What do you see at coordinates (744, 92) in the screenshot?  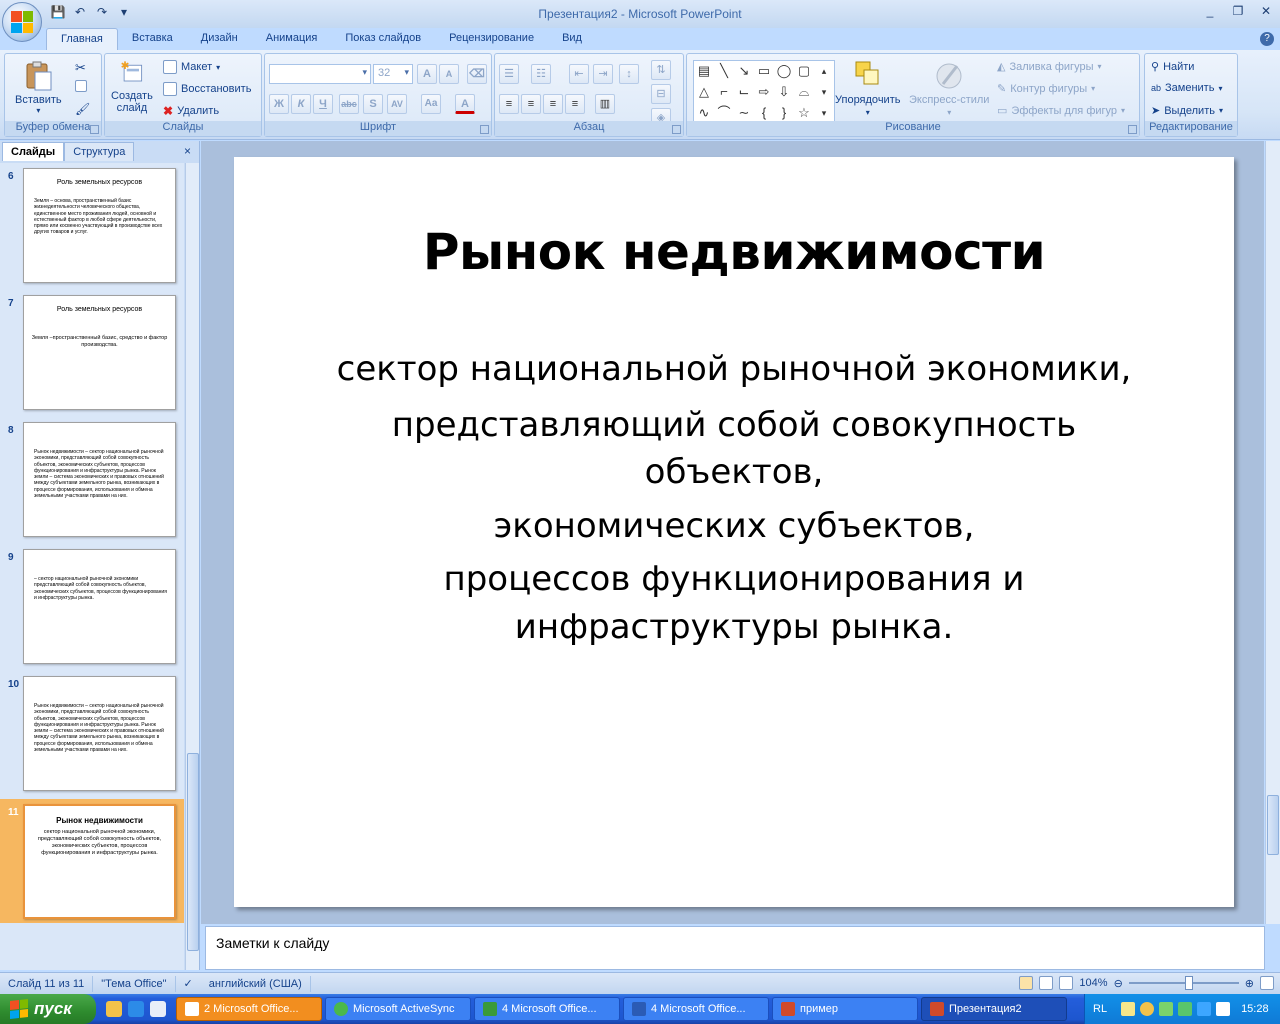 I see `connector-shape-icon: ⌙` at bounding box center [744, 92].